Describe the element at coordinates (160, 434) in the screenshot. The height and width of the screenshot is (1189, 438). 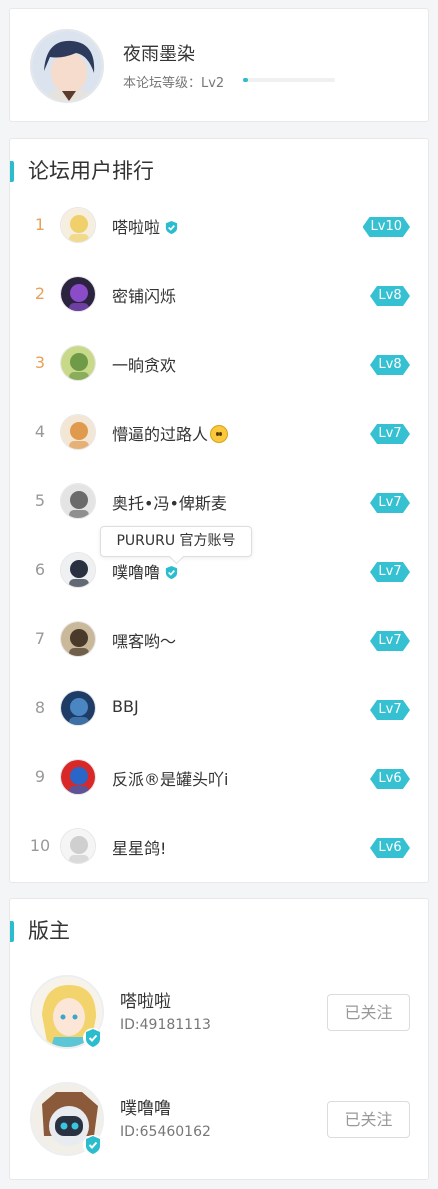
I see `user-name-text: 懵逼的过路人` at that location.